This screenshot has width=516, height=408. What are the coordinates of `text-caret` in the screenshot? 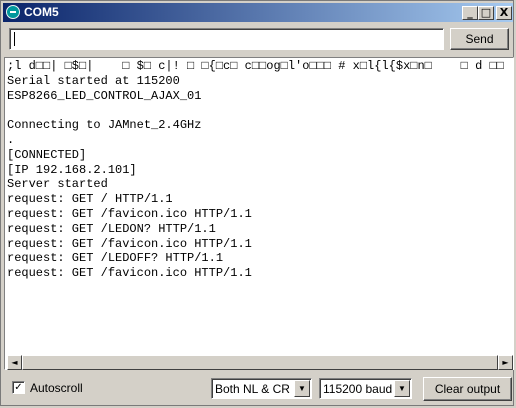 It's located at (14, 39).